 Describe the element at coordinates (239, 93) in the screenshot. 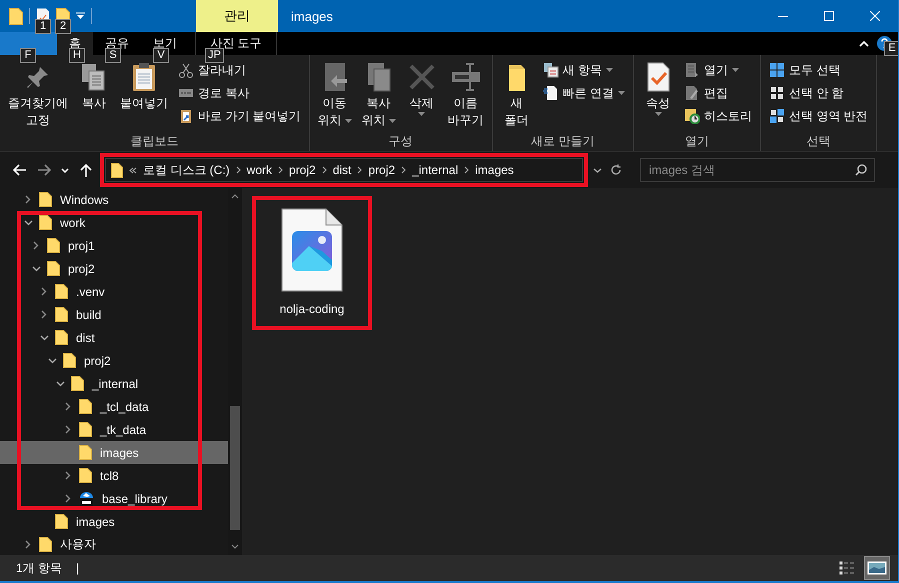

I see `ribbon-button: 경로 복사` at that location.